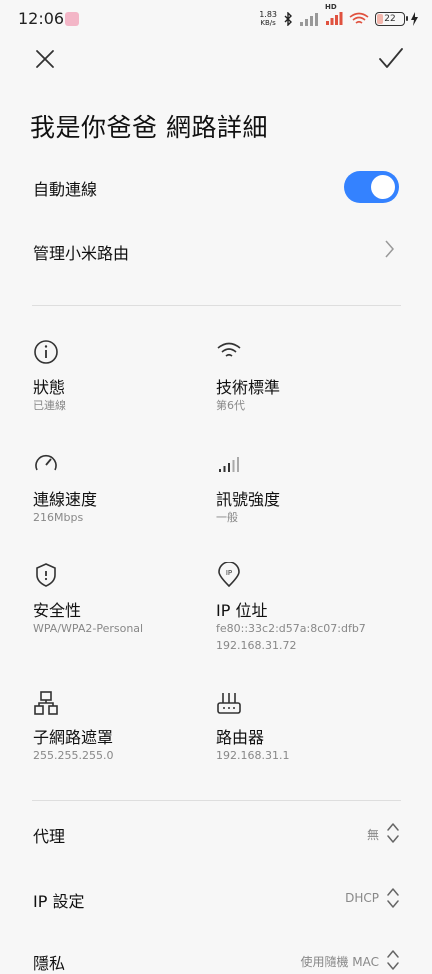 Image resolution: width=432 pixels, height=974 pixels. What do you see at coordinates (372, 835) in the screenshot?
I see `proxy-value: 無` at bounding box center [372, 835].